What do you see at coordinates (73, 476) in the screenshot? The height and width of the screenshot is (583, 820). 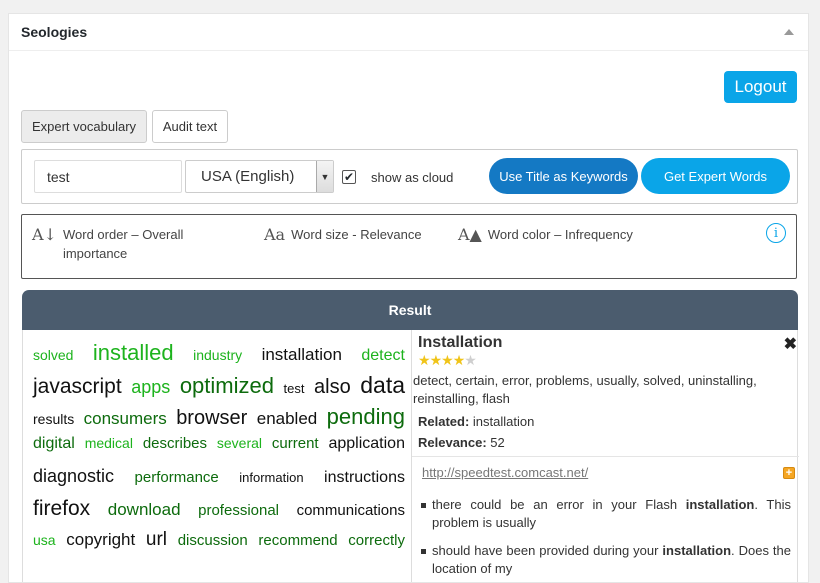 I see `cloud-word: diagnostic` at bounding box center [73, 476].